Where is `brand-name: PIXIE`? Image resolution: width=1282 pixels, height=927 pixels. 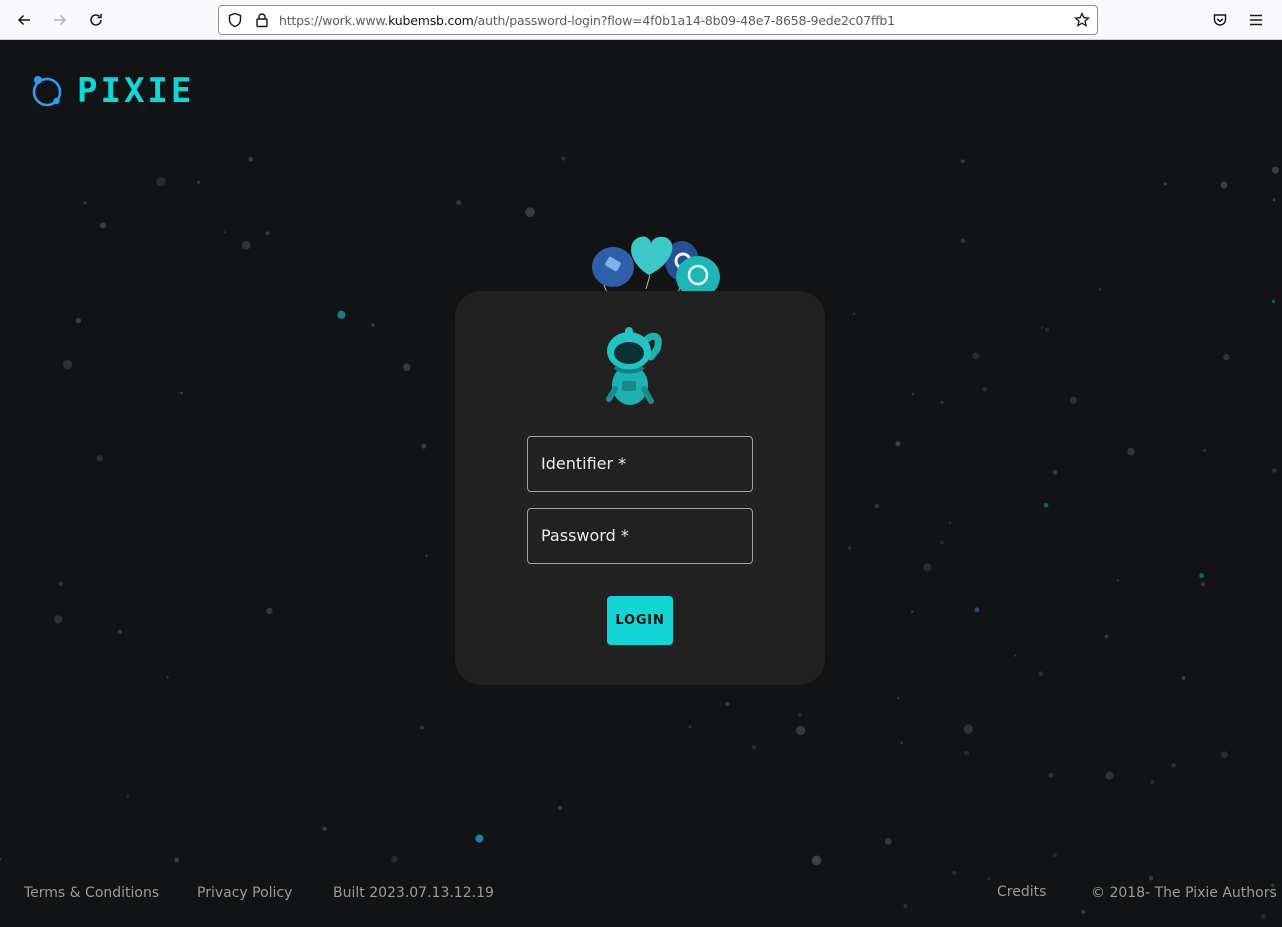 brand-name: PIXIE is located at coordinates (136, 91).